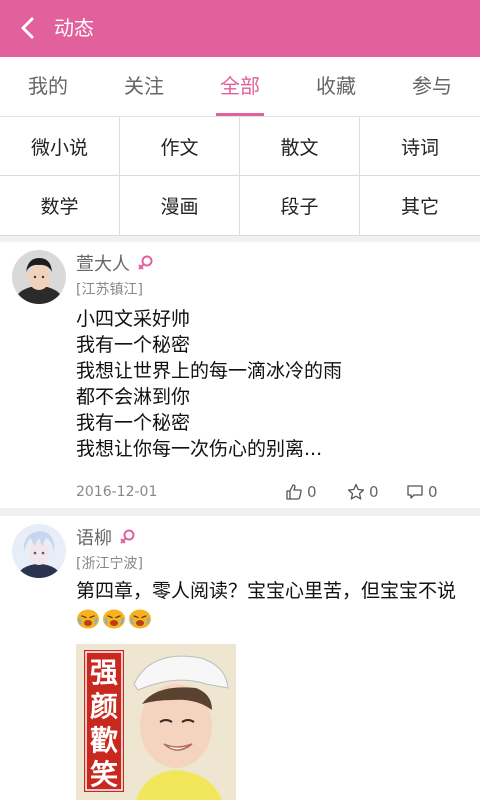  What do you see at coordinates (294, 492) in the screenshot?
I see `thumbs-up-icon` at bounding box center [294, 492].